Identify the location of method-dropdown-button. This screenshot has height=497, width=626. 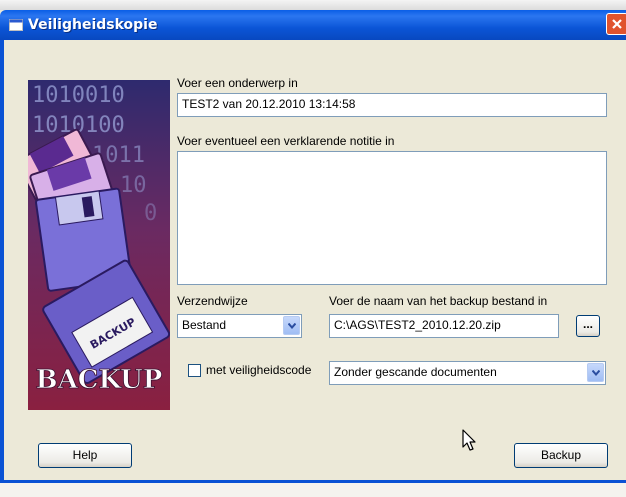
(291, 325).